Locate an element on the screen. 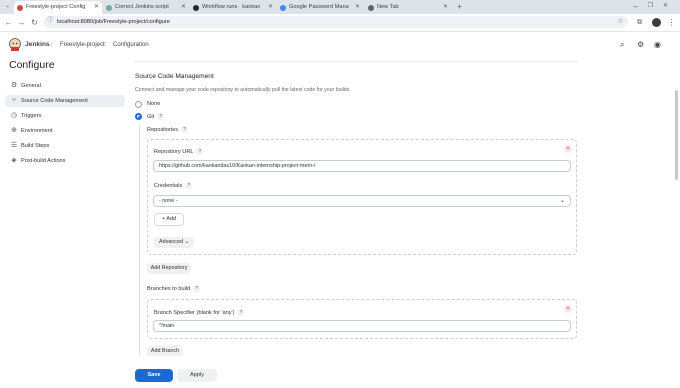 The width and height of the screenshot is (680, 388). repositories-text: Repositories is located at coordinates (163, 129).